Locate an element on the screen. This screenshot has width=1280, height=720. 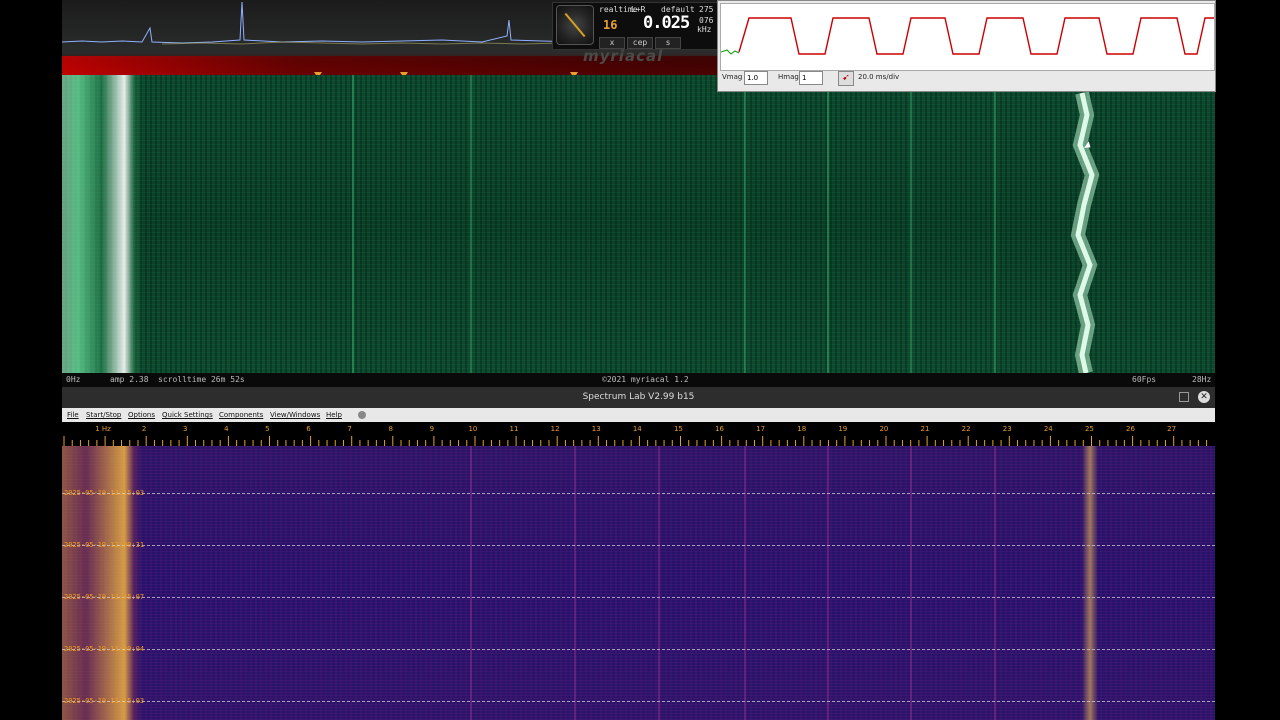
timestamp-label: 2025-05-19 11:45:07 is located at coordinates (104, 597).